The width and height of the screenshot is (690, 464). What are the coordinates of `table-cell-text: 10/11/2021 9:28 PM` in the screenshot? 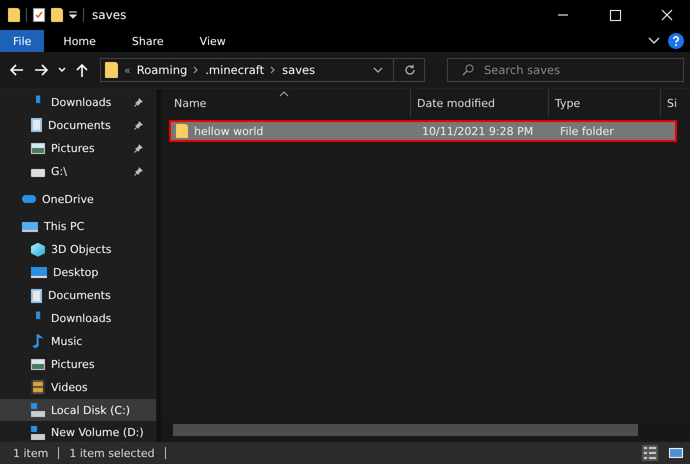 It's located at (477, 131).